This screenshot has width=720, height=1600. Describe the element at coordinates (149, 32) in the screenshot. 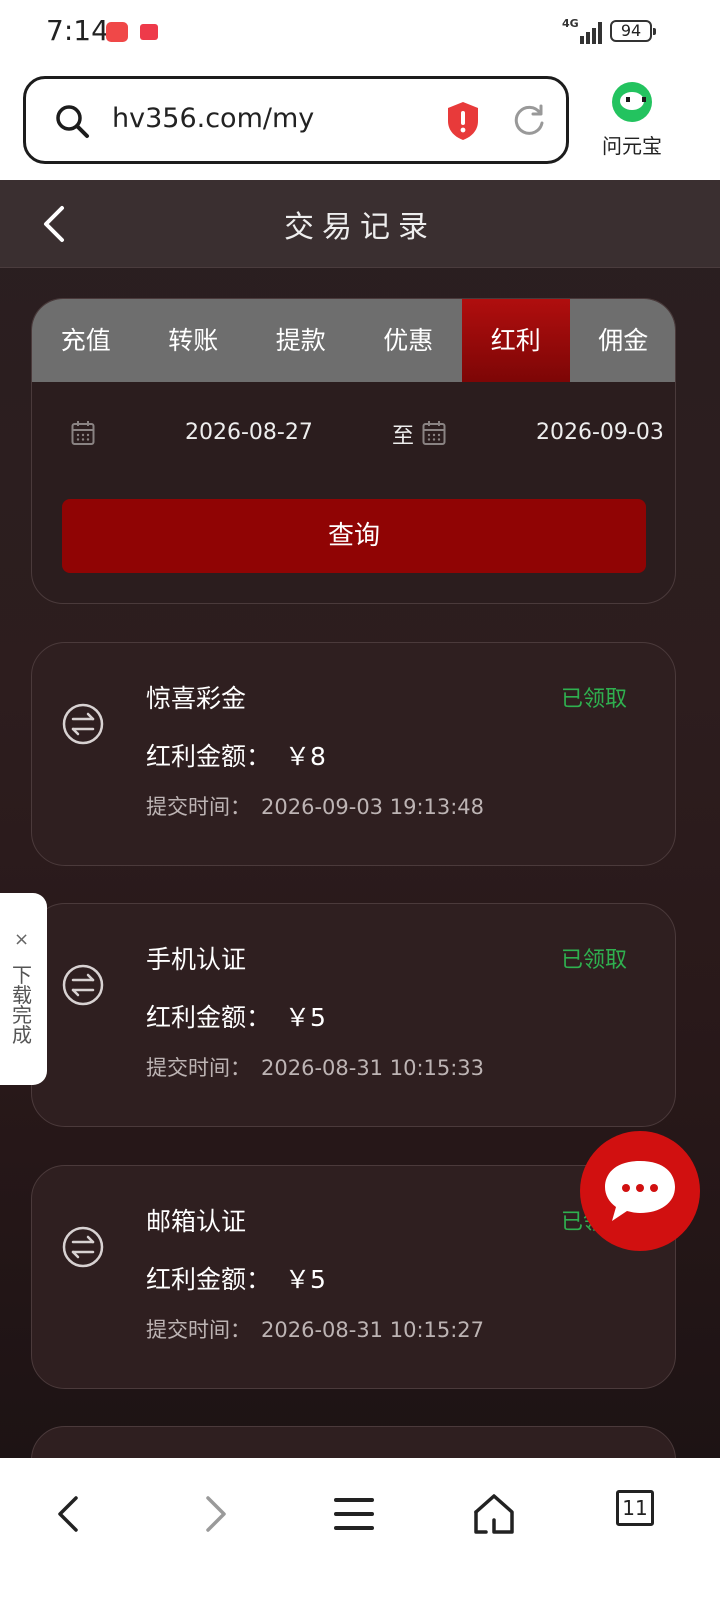

I see `book-notification-icon` at that location.